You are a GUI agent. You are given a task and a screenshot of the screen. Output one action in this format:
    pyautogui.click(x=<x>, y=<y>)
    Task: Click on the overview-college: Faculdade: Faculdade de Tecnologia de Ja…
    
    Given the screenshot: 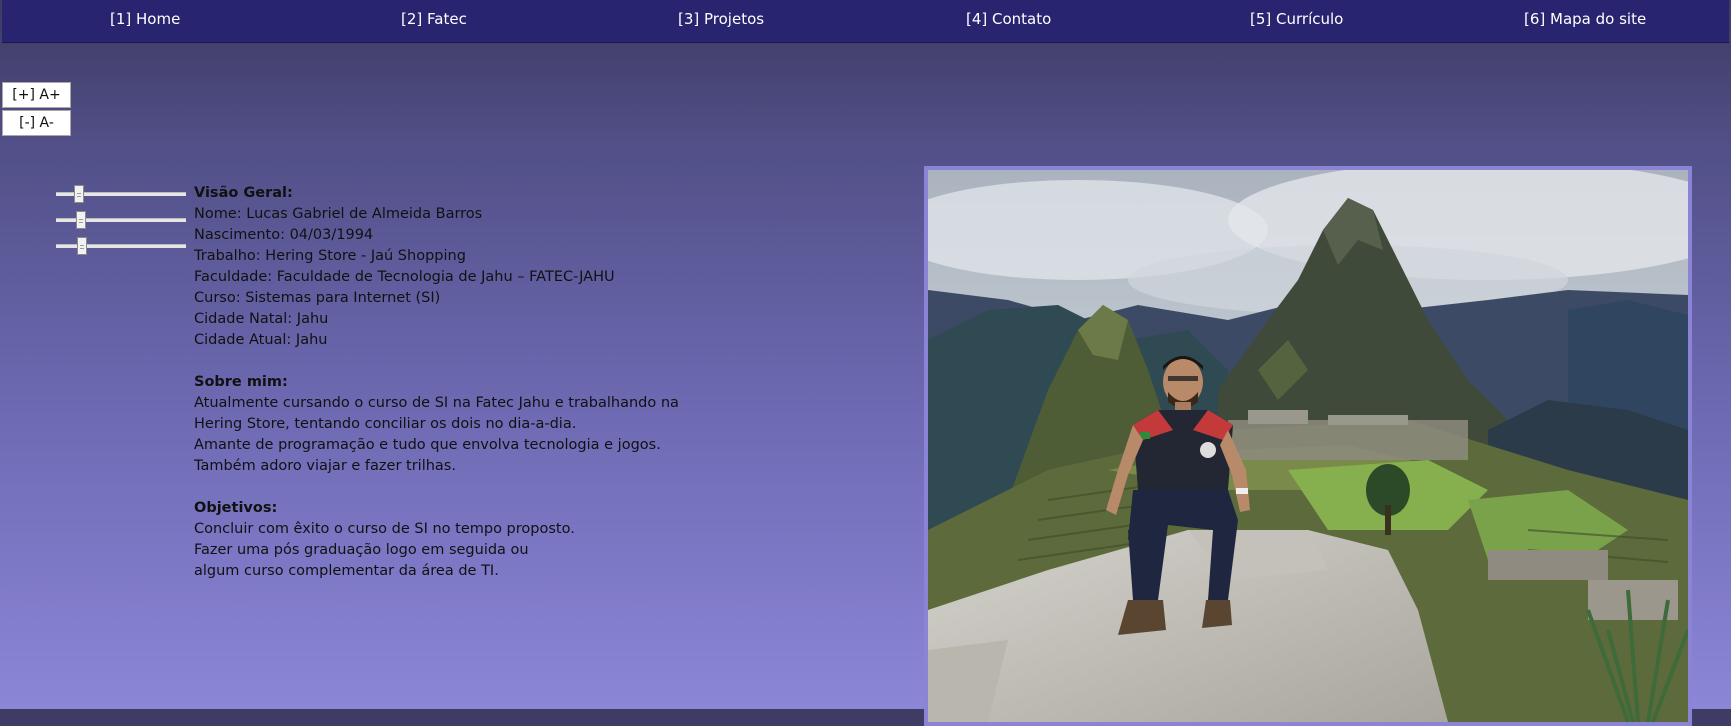 What is the action you would take?
    pyautogui.click(x=404, y=277)
    